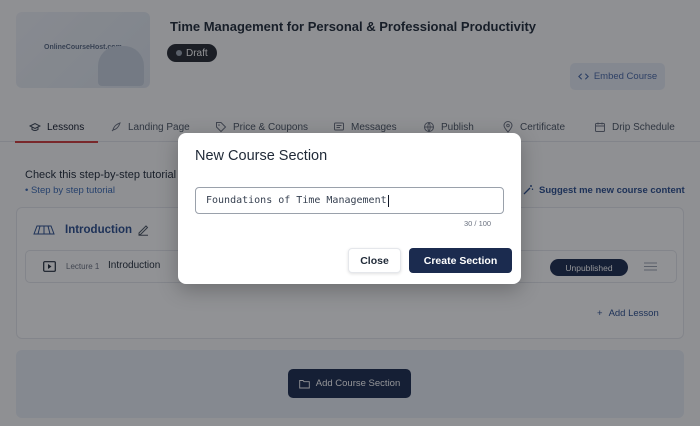  What do you see at coordinates (460, 260) in the screenshot?
I see `create-section-button: Create Section` at bounding box center [460, 260].